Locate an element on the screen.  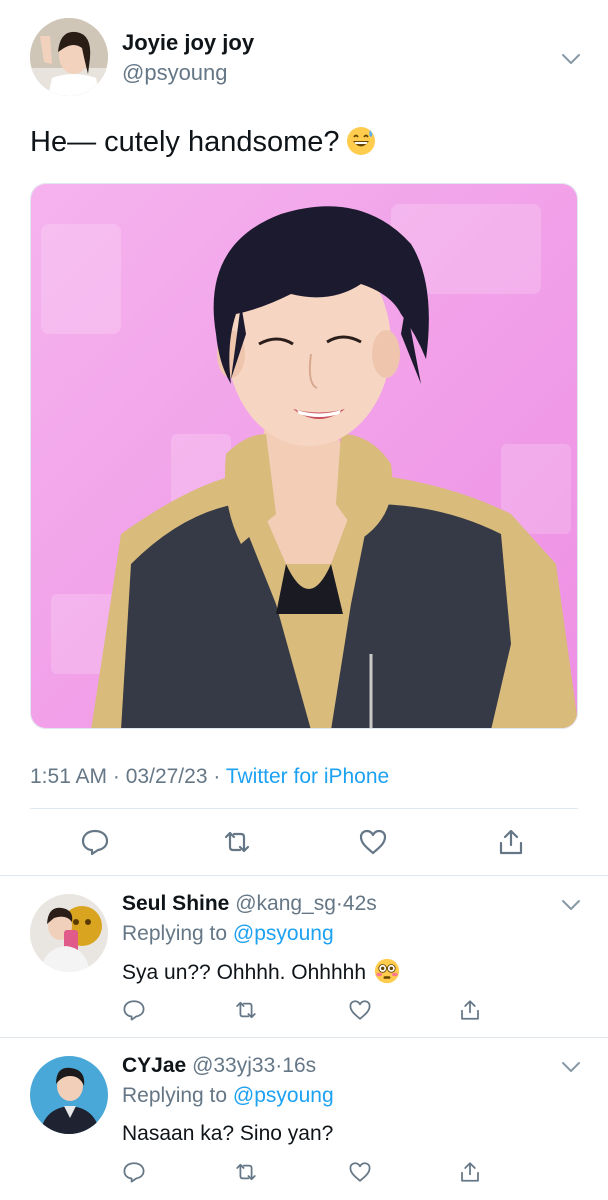
reply-text: Sya un?? Ohhhh. Ohhhhh is located at coordinates (261, 971).